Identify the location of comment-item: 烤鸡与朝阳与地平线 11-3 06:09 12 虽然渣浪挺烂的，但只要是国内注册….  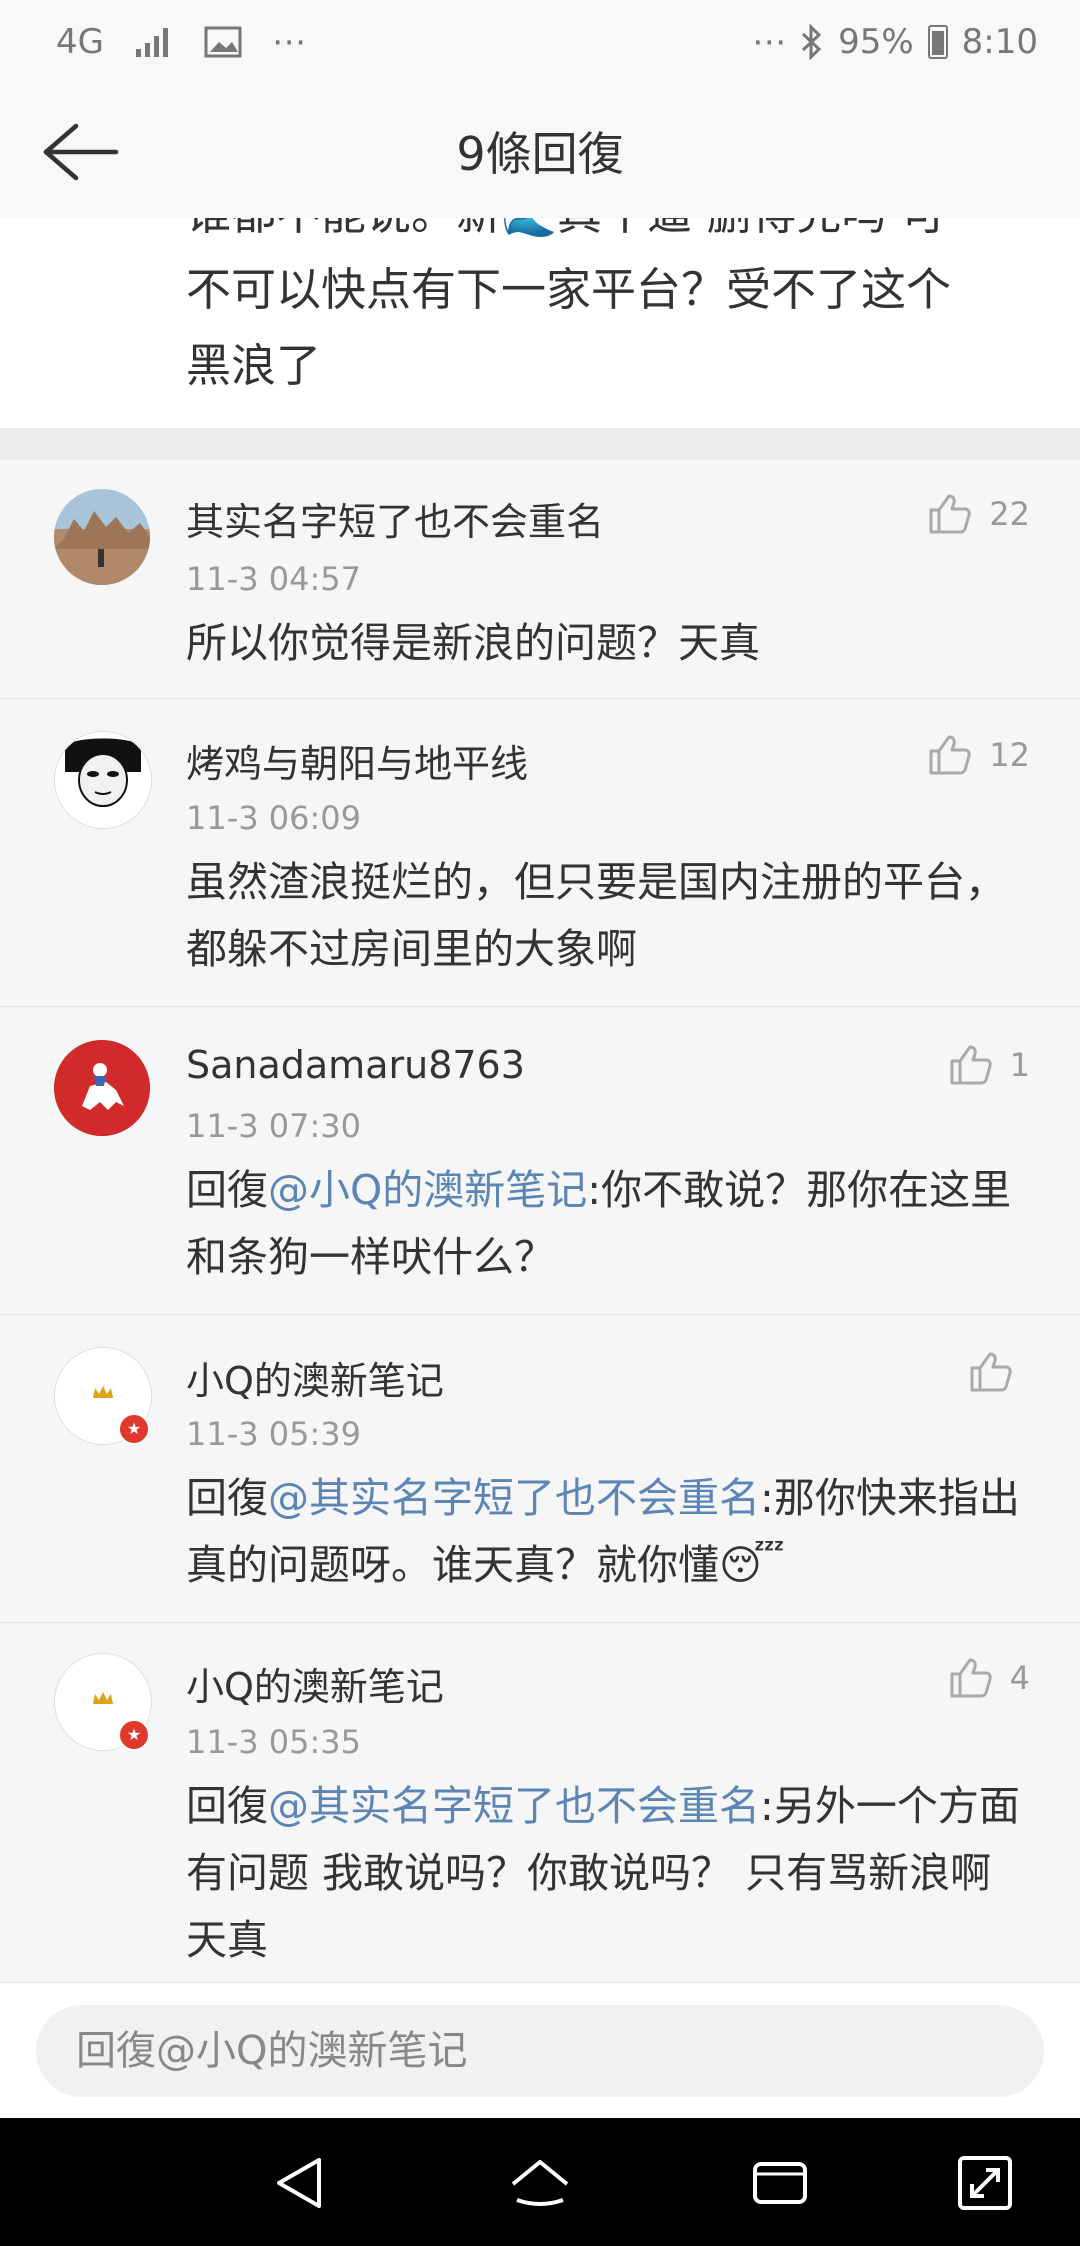
(540, 853).